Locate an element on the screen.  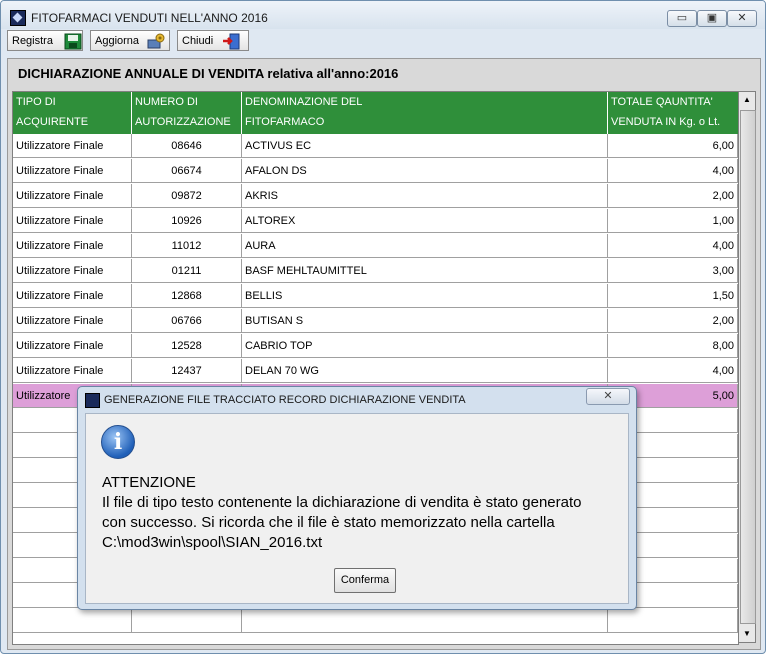
table-row: Utilizzatore Finale 12528 CABRIO TOP 8,00 is located at coordinates (375, 346).